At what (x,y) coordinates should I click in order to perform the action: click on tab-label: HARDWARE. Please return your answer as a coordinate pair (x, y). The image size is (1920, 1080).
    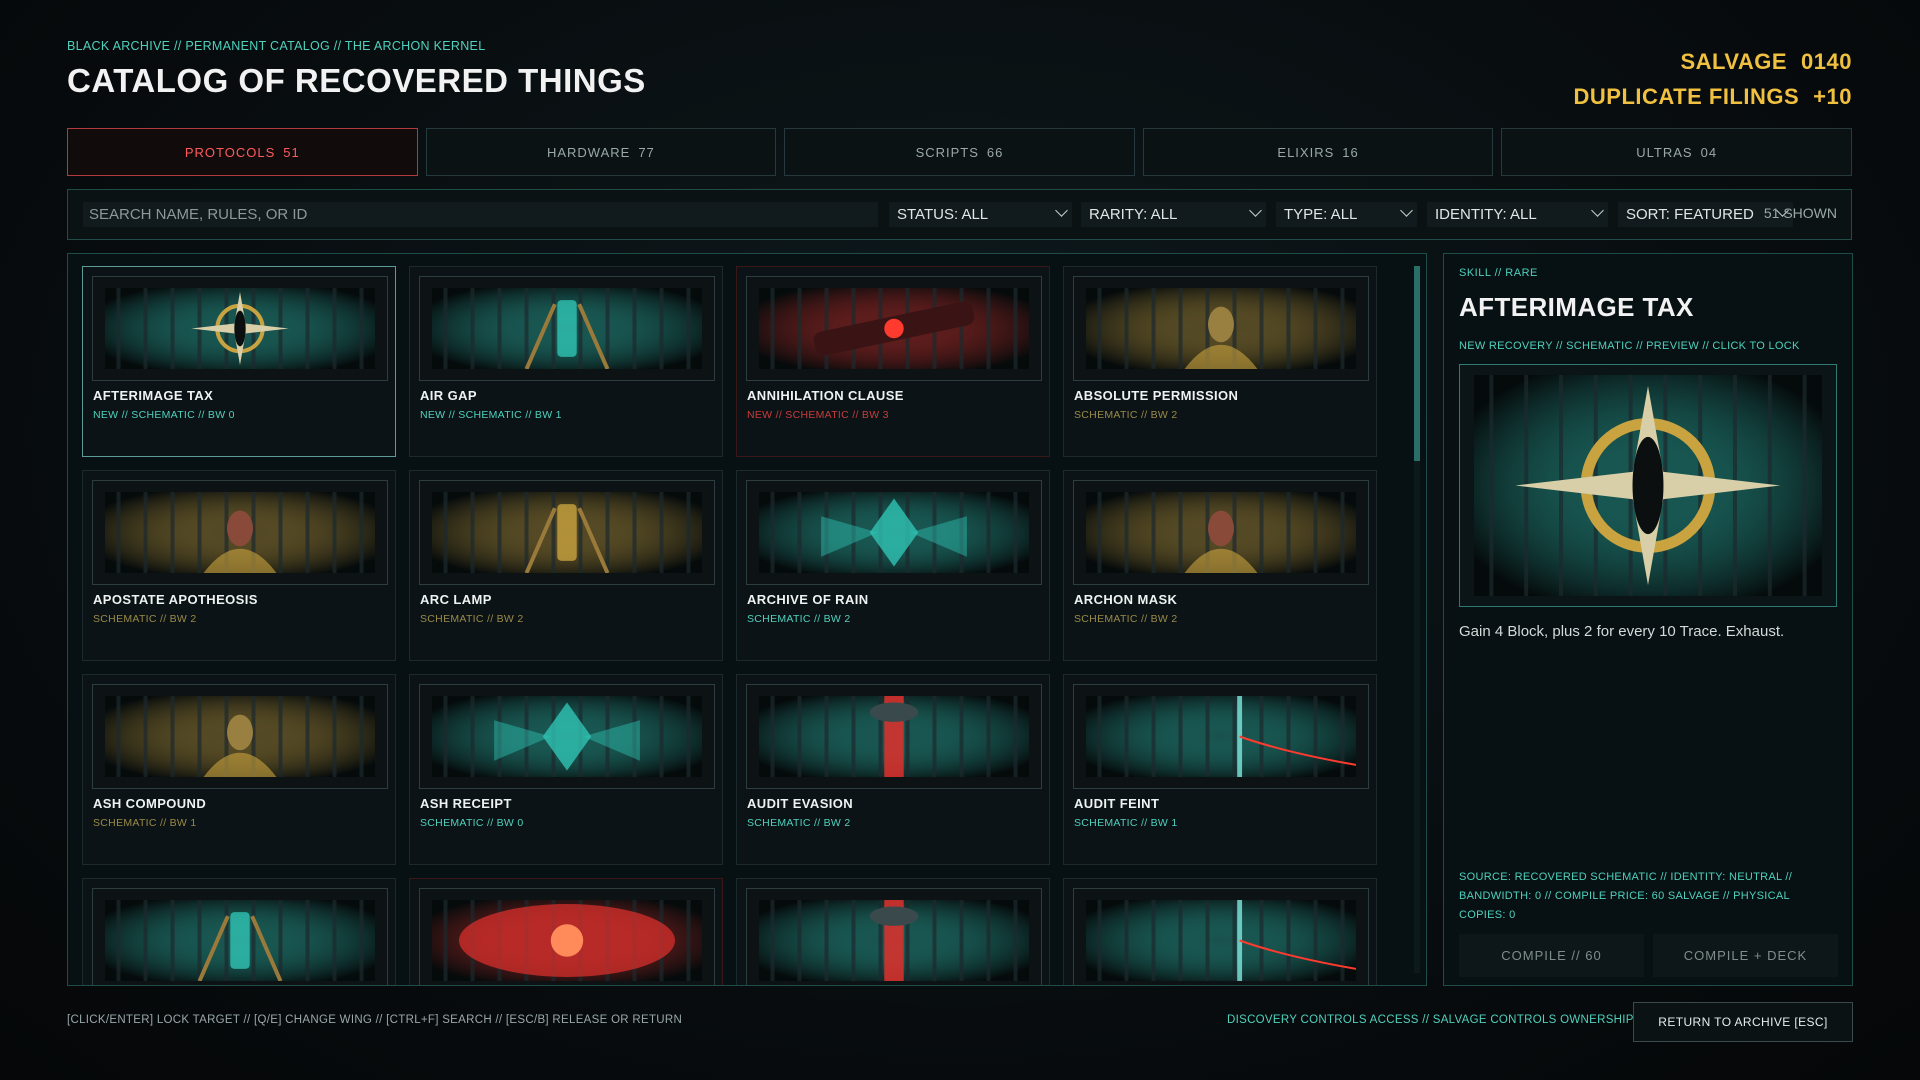
    Looking at the image, I should click on (588, 152).